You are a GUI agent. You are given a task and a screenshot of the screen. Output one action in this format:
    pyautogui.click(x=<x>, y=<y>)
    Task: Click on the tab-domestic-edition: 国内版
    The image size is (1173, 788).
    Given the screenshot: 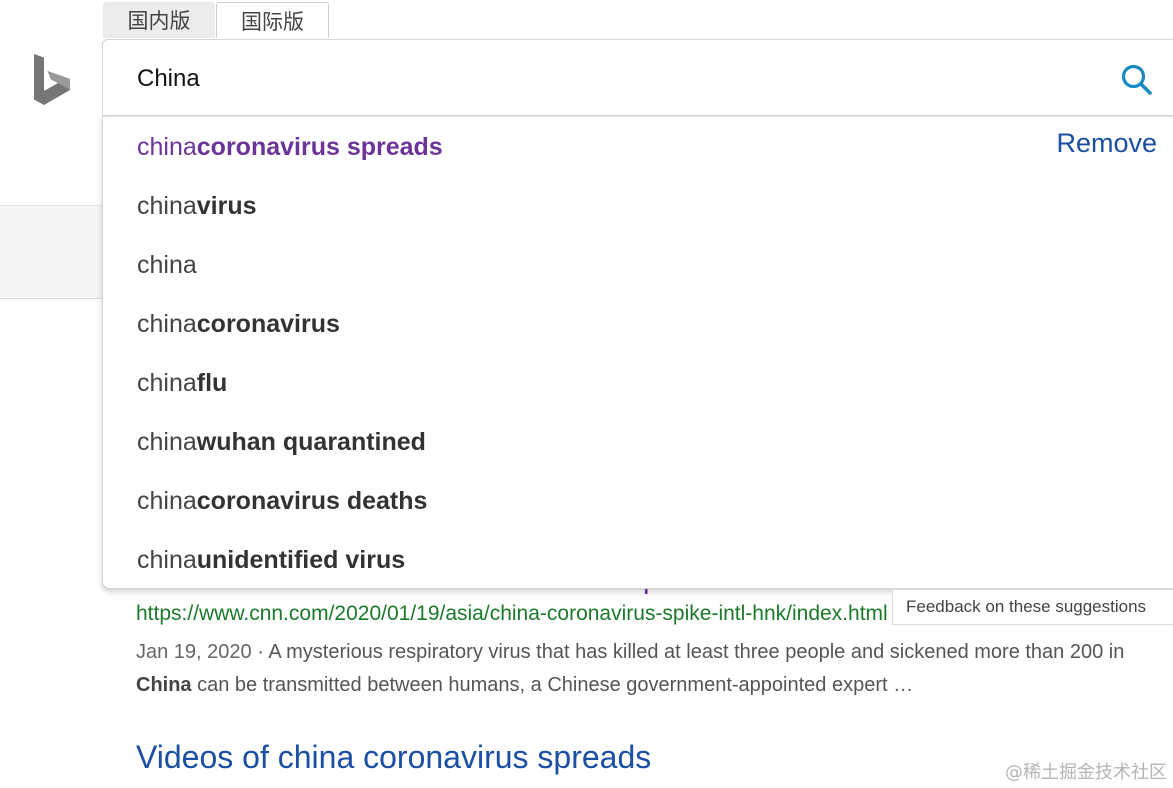 What is the action you would take?
    pyautogui.click(x=159, y=20)
    